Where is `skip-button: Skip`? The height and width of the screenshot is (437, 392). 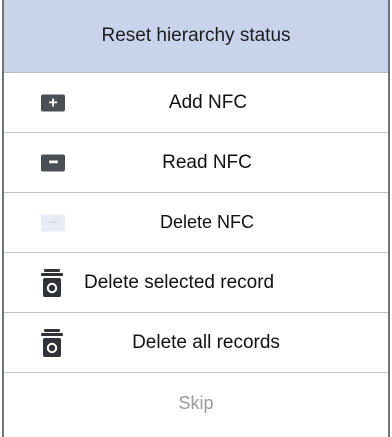
skip-button: Skip is located at coordinates (196, 403).